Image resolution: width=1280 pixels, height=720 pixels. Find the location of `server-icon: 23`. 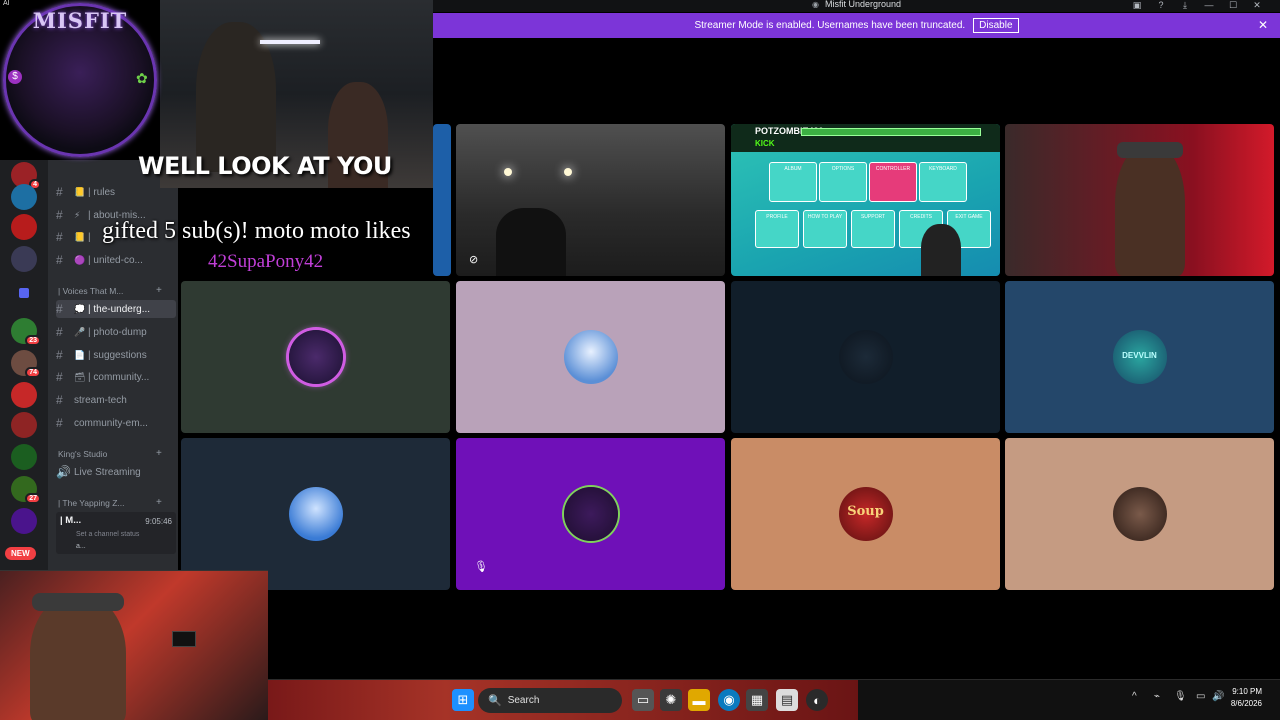

server-icon: 23 is located at coordinates (26, 332).